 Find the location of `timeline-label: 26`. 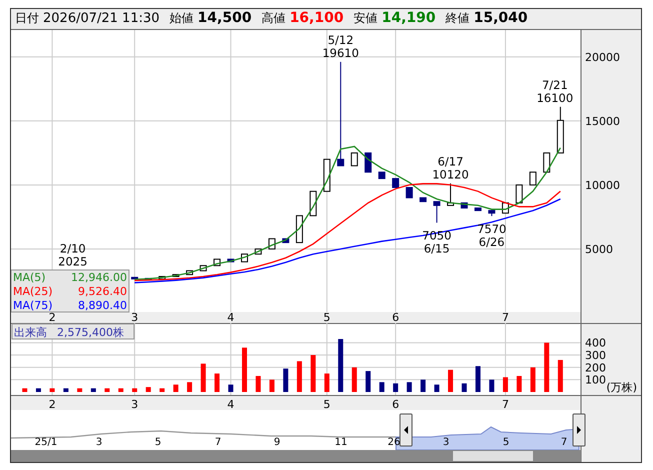

timeline-label: 26 is located at coordinates (394, 442).